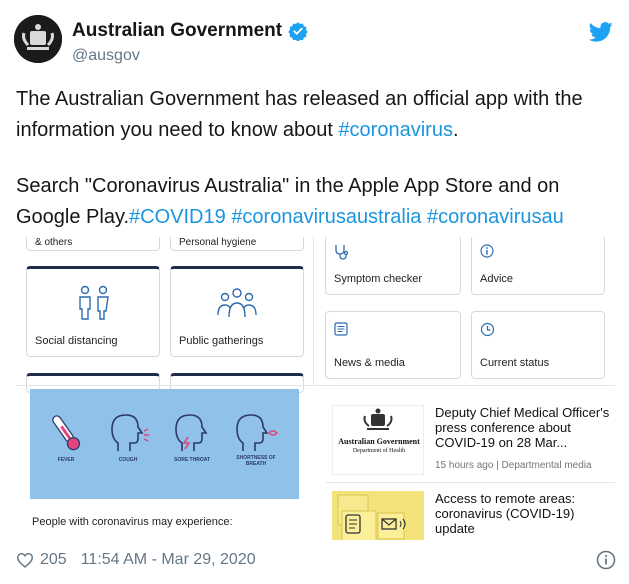 This screenshot has width=629, height=584. What do you see at coordinates (237, 303) in the screenshot?
I see `crowd-icon` at bounding box center [237, 303].